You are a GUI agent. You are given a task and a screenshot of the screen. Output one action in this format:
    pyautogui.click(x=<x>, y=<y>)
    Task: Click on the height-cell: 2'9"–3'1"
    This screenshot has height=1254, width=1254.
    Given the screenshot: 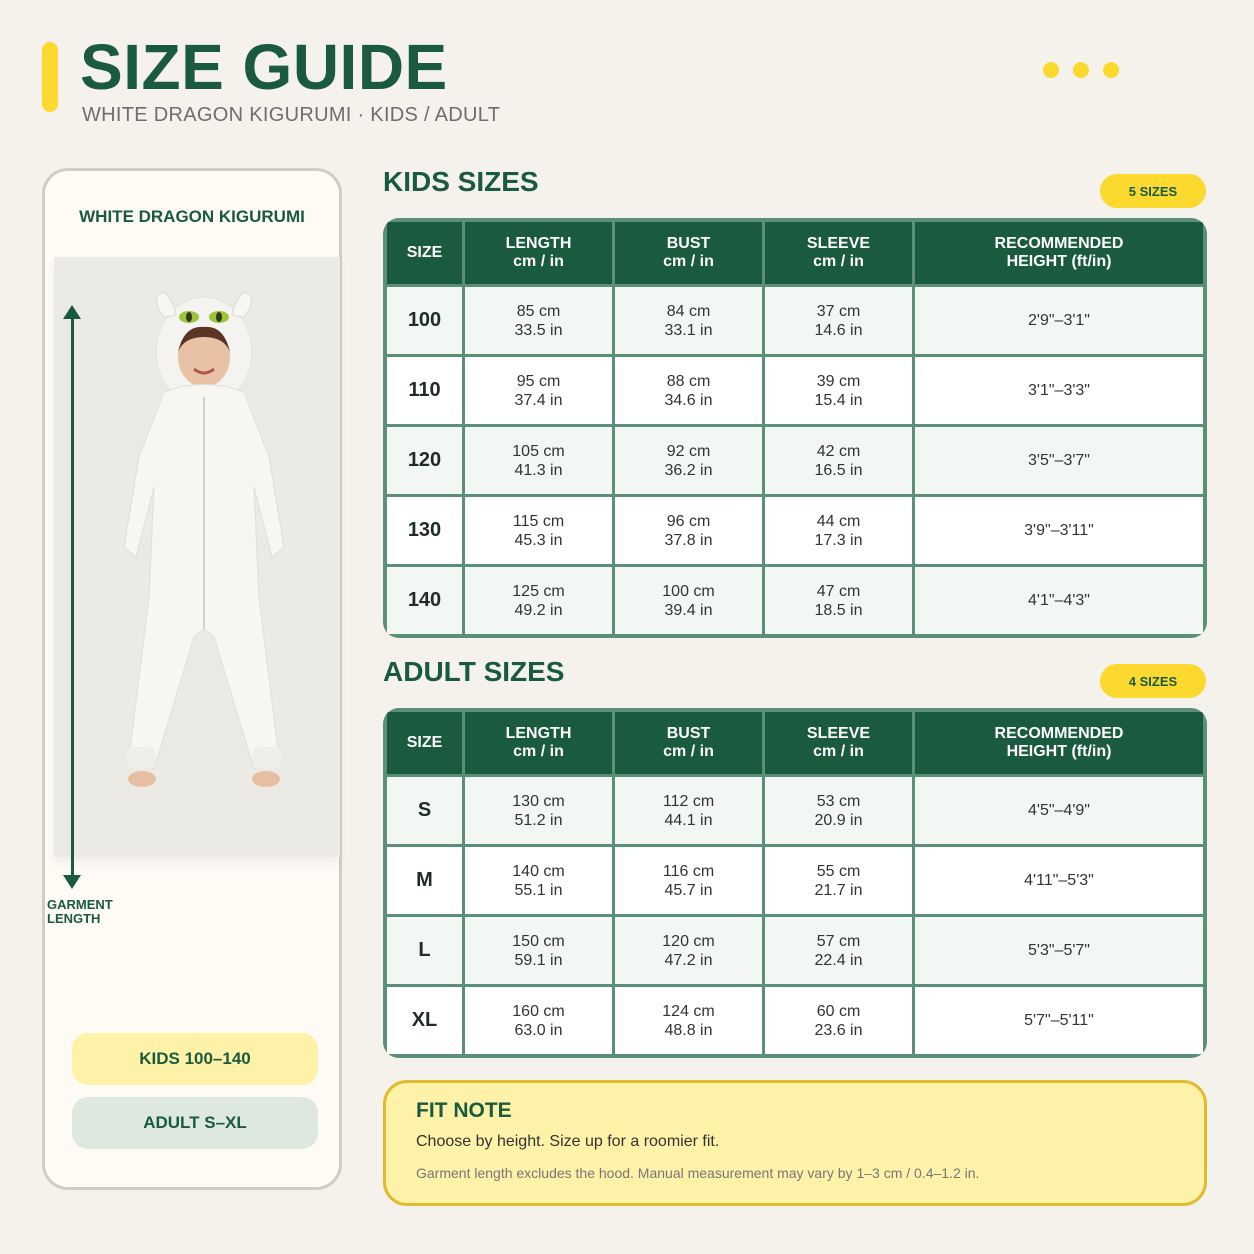 What is the action you would take?
    pyautogui.click(x=1059, y=320)
    